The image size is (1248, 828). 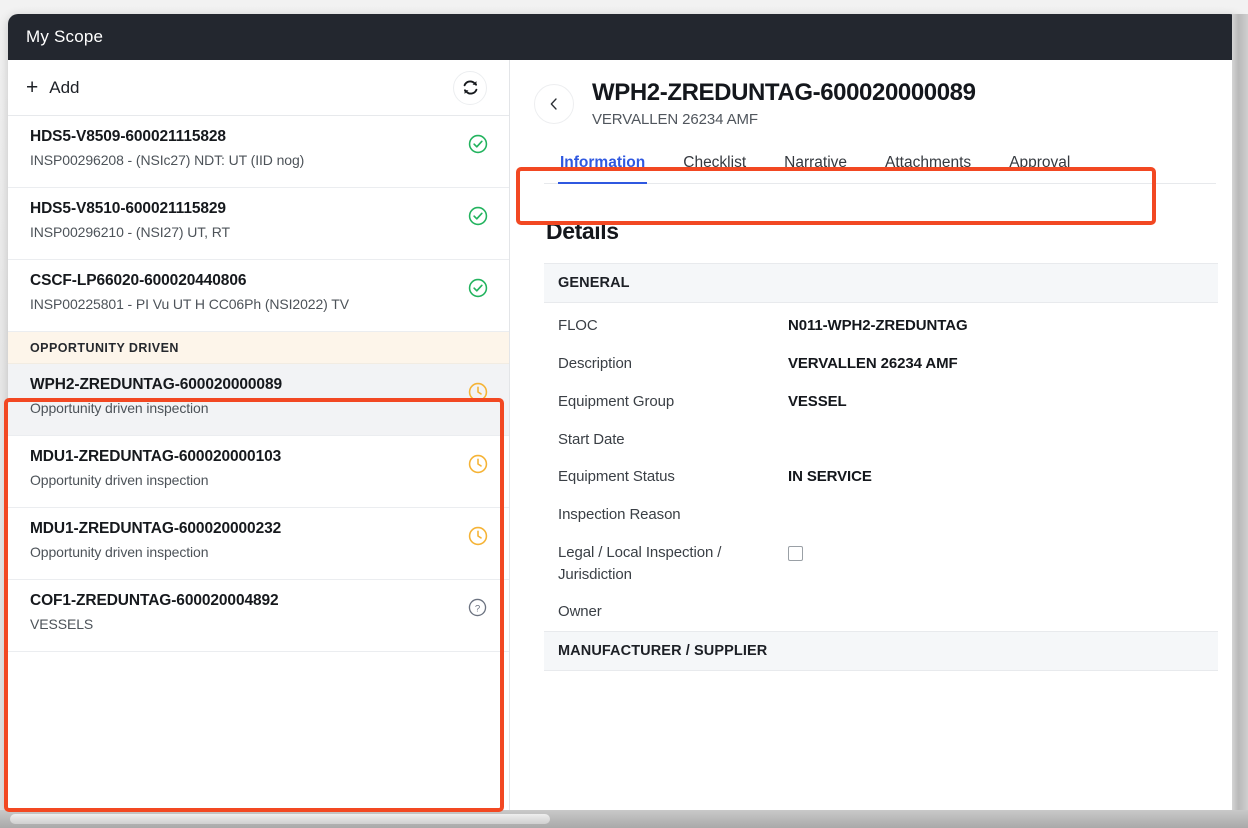 I want to click on field-equipment-status: Equipment Status IN SERVICE, so click(x=888, y=477).